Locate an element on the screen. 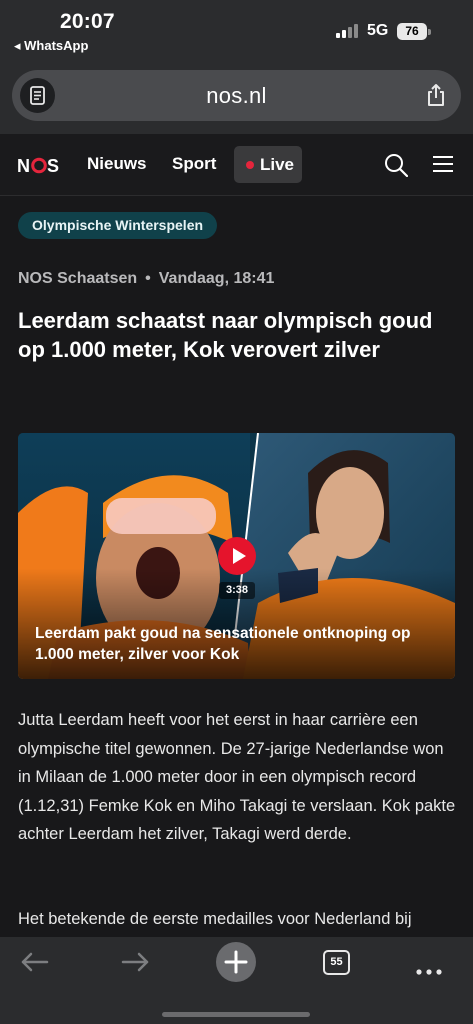  site-header: N S Nieuws Sport Live is located at coordinates (236, 165).